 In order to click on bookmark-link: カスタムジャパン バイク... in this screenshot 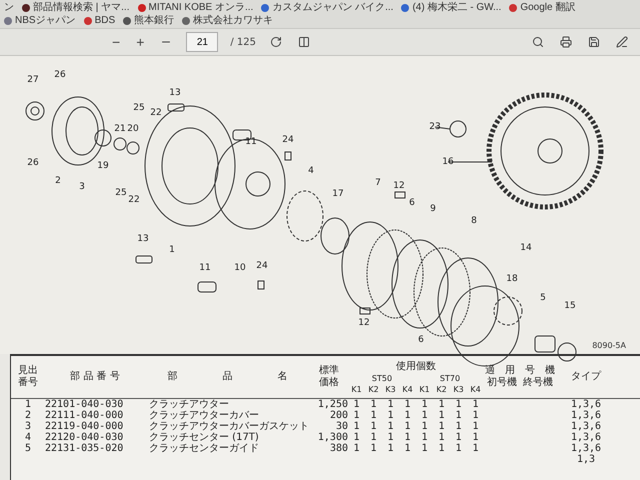, I will do `click(327, 7)`.